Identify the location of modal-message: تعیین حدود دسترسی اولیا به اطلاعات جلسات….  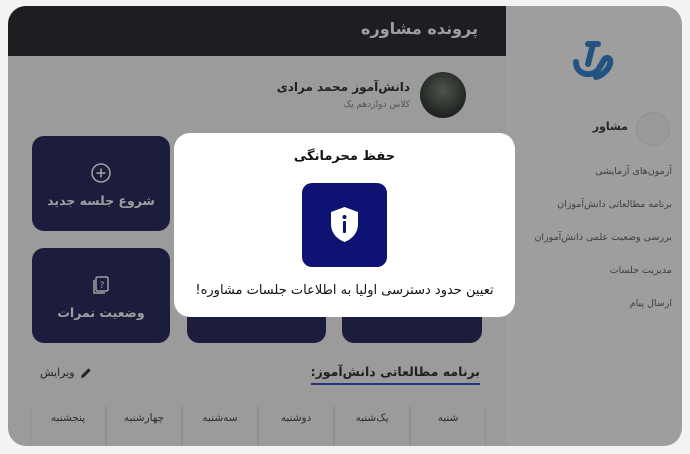
(344, 290).